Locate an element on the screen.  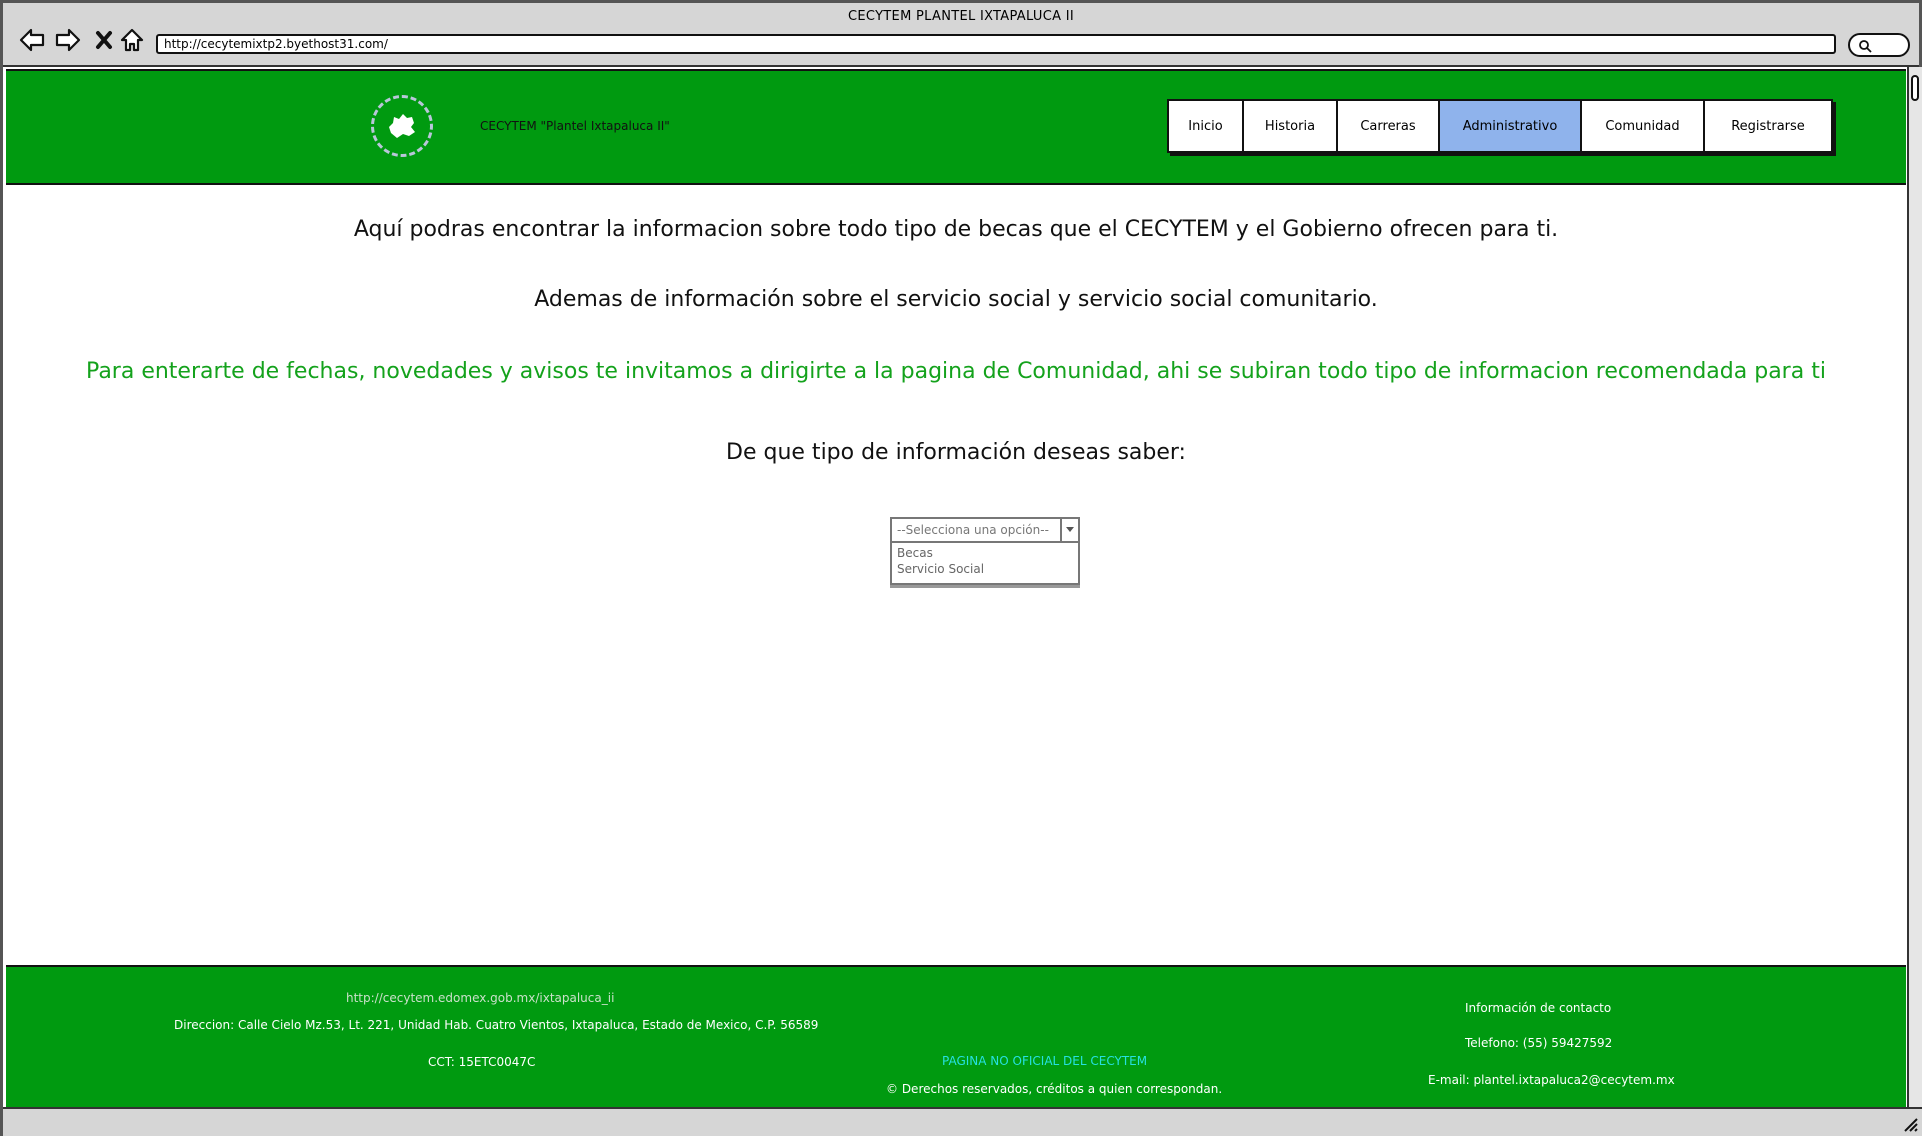
footer-phone: Telefono: (55) 59427592 is located at coordinates (1539, 1043).